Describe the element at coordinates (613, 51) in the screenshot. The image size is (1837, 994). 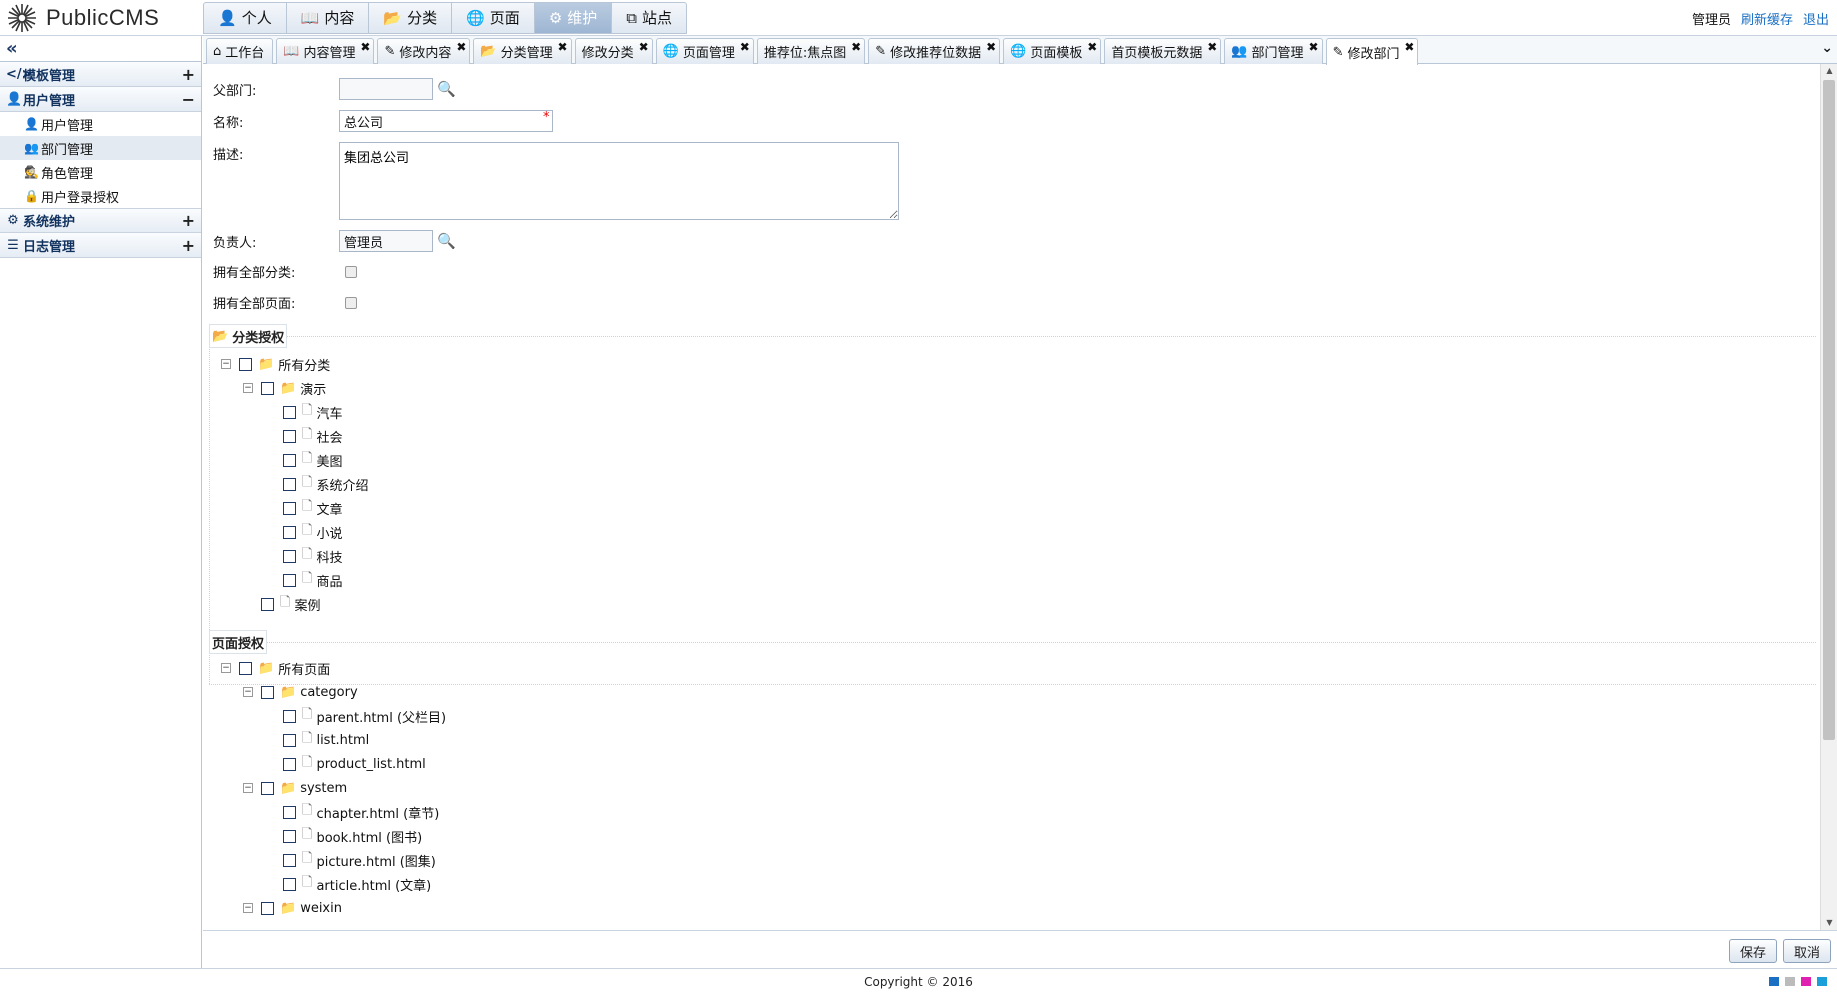
I see `tab-edit-category: 修改分类 ✖` at that location.